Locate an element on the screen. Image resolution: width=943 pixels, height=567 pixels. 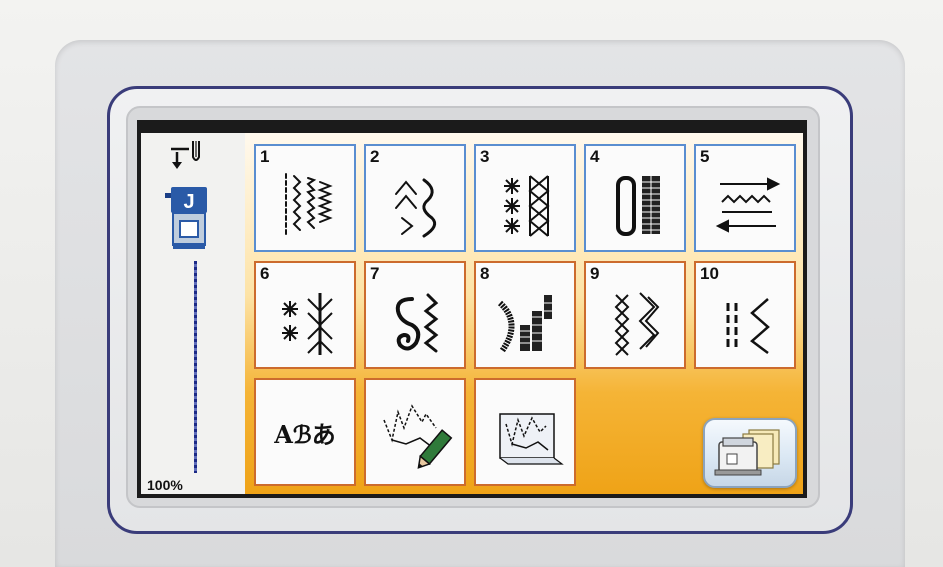
machine-memory-icon is located at coordinates (747, 452).